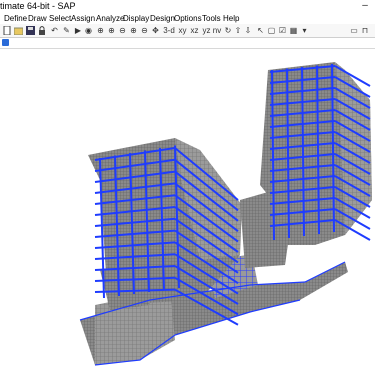 Image resolution: width=375 pixels, height=380 pixels. I want to click on menu-select: Select, so click(60, 18).